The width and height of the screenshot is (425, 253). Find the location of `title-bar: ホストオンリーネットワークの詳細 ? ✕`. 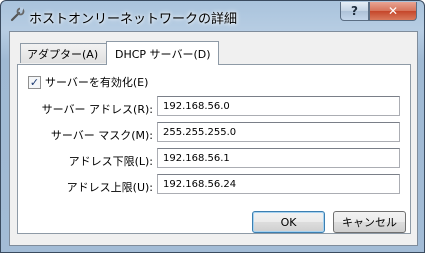

title-bar: ホストオンリーネットワークの詳細 ? ✕ is located at coordinates (212, 16).